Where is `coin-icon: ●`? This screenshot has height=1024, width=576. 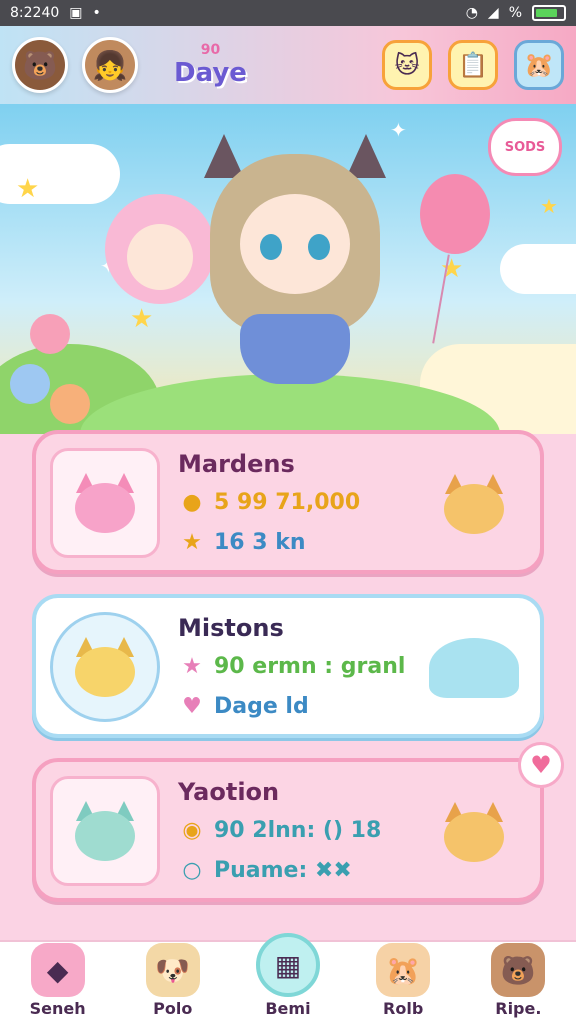
coin-icon: ● is located at coordinates (192, 502).